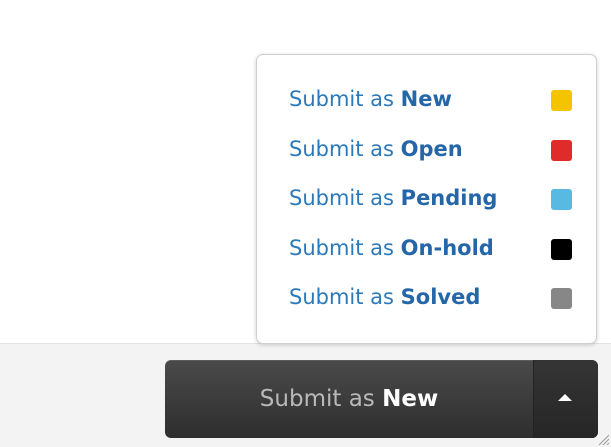  What do you see at coordinates (447, 247) in the screenshot?
I see `menu-item-status: On-hold` at bounding box center [447, 247].